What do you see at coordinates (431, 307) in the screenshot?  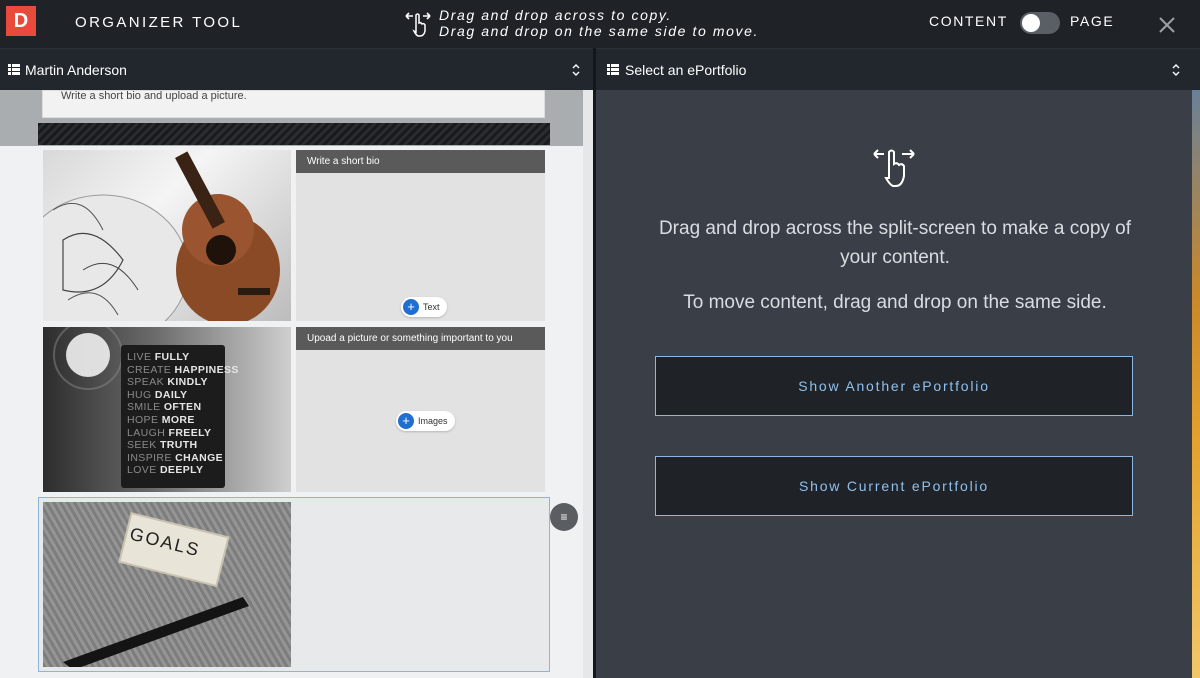 I see `add-text-label: Text` at bounding box center [431, 307].